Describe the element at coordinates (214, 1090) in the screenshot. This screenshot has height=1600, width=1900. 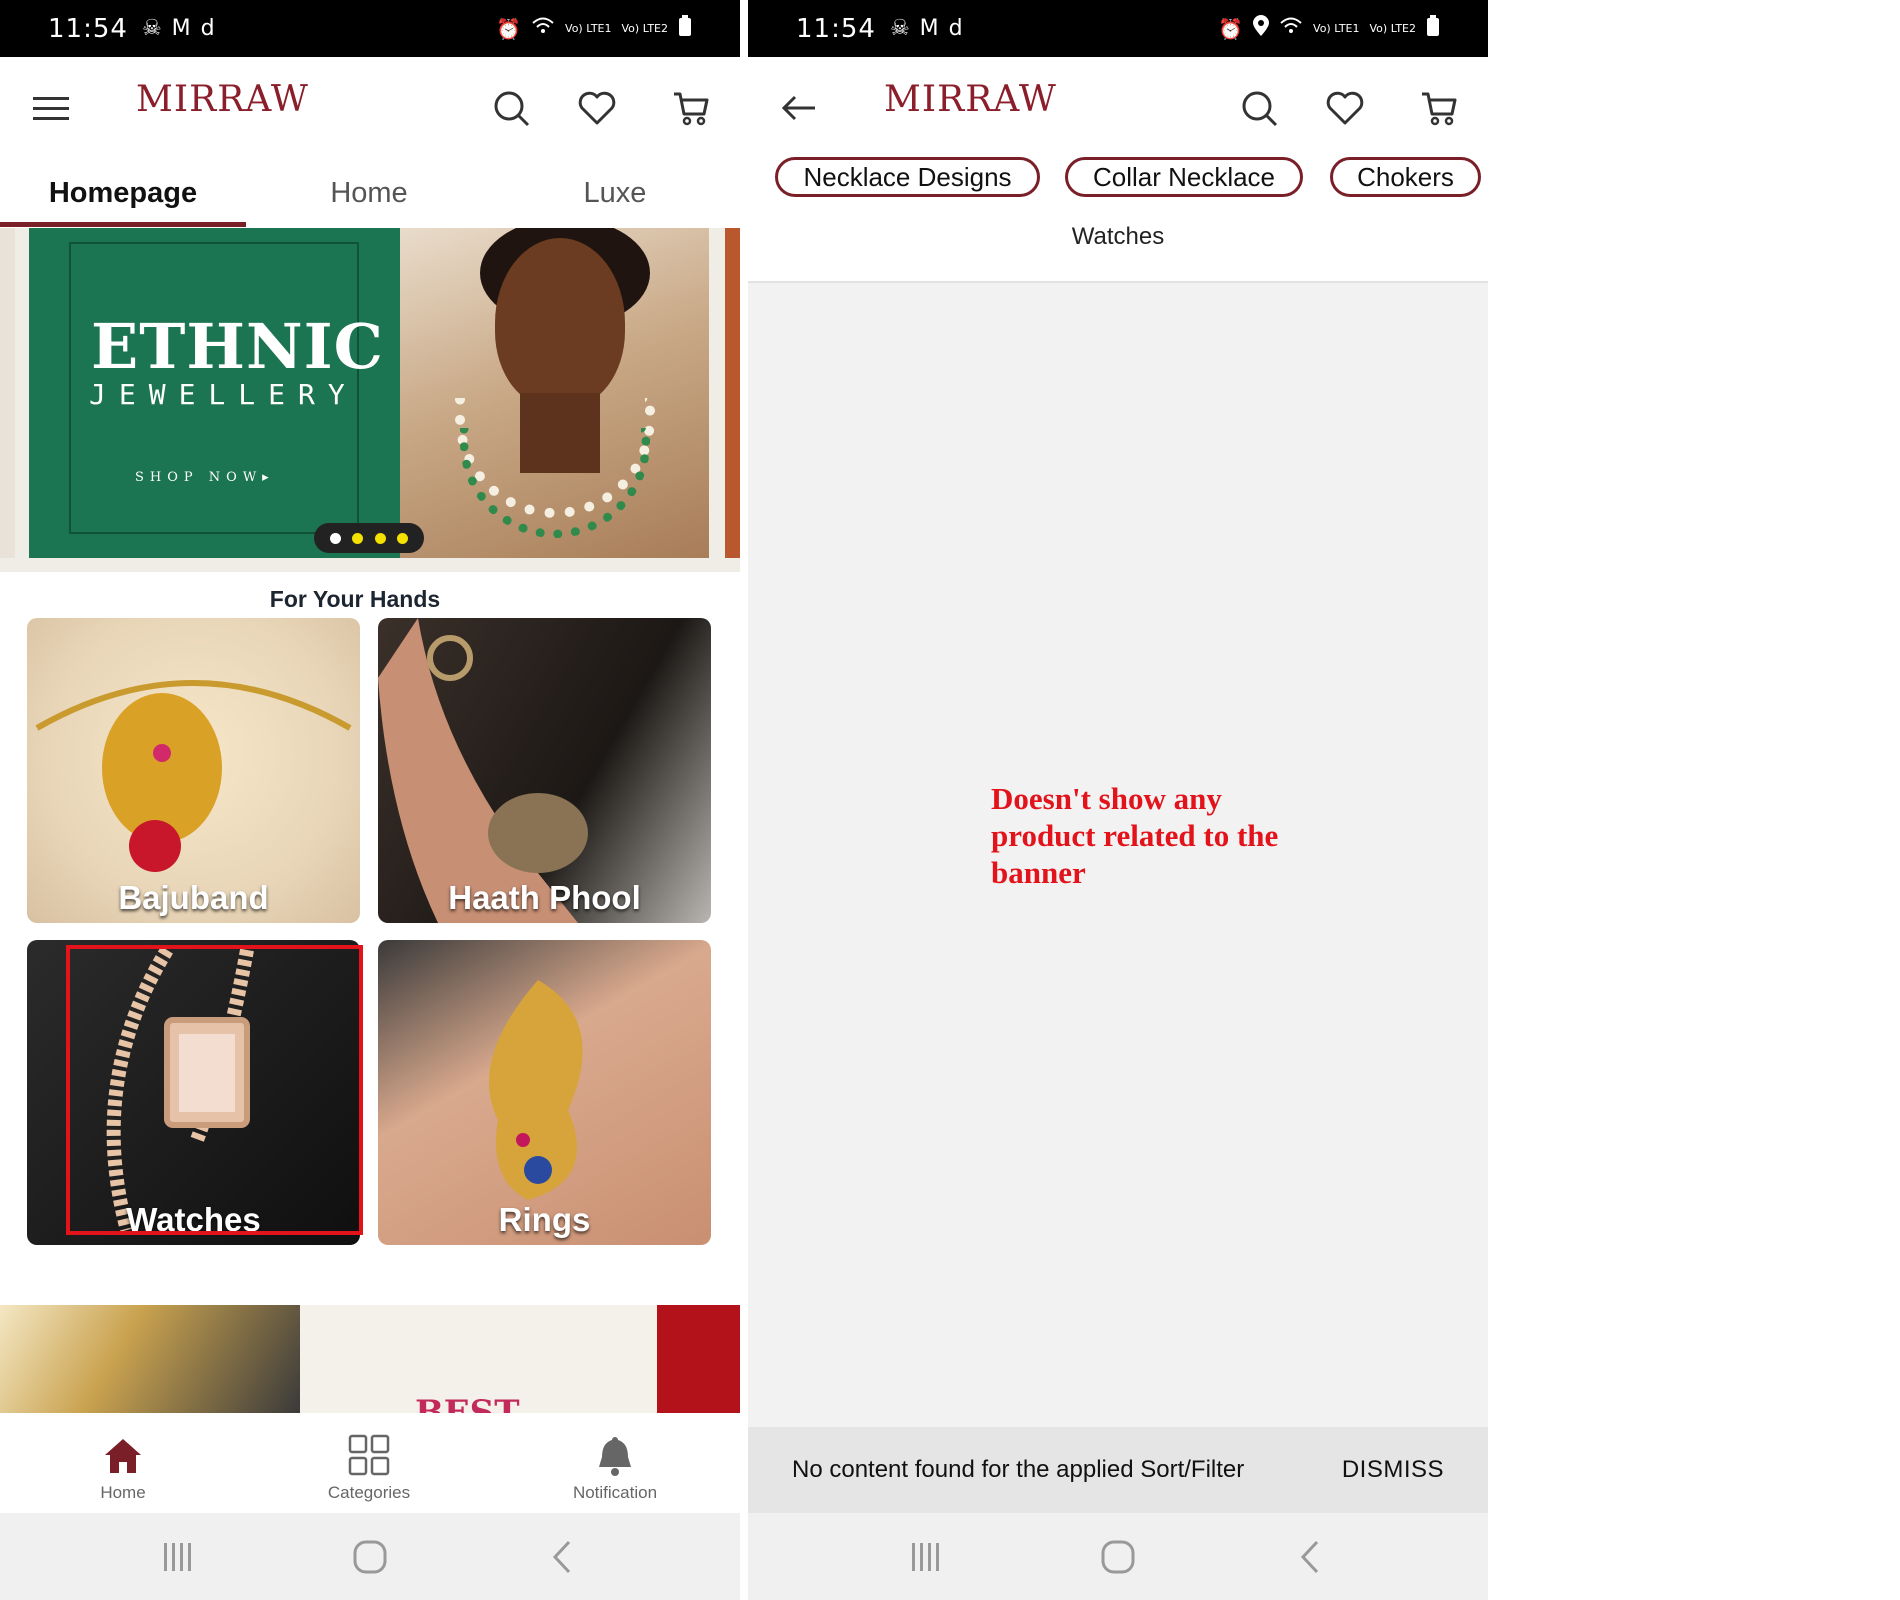
I see `highlight-box` at that location.